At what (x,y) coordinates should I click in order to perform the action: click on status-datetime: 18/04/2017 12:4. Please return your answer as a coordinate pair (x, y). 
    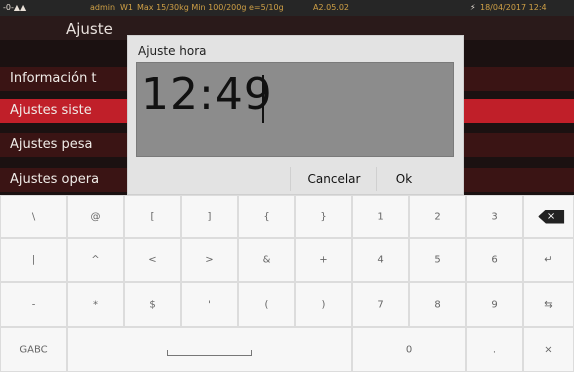
    Looking at the image, I should click on (513, 7).